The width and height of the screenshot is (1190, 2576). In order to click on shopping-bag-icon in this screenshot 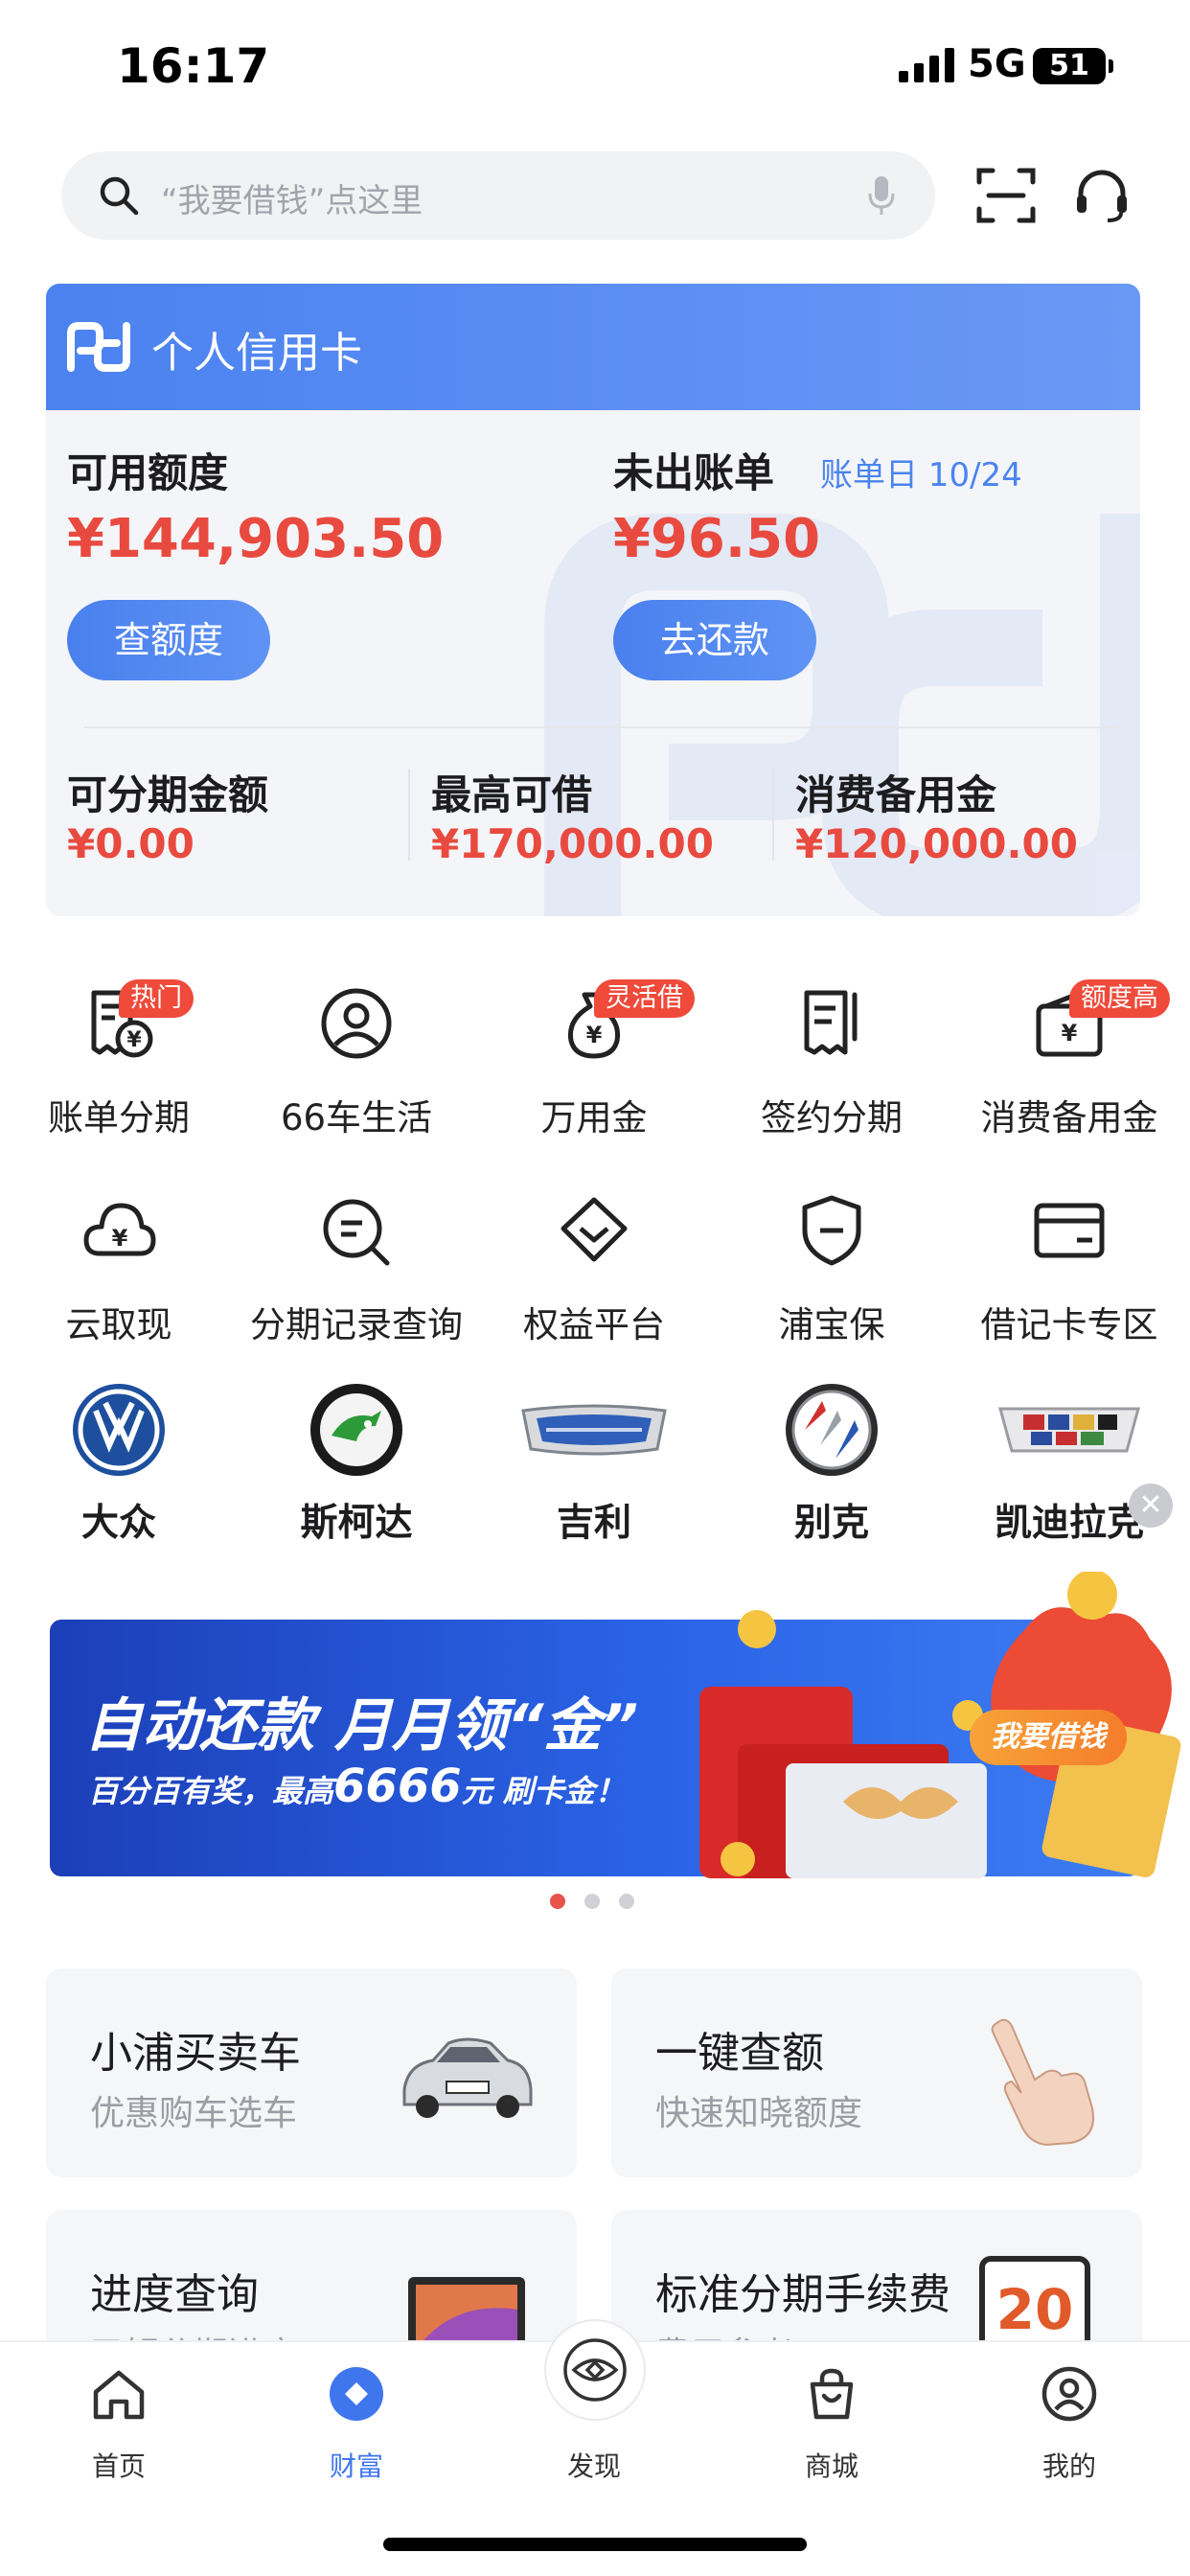, I will do `click(832, 2394)`.